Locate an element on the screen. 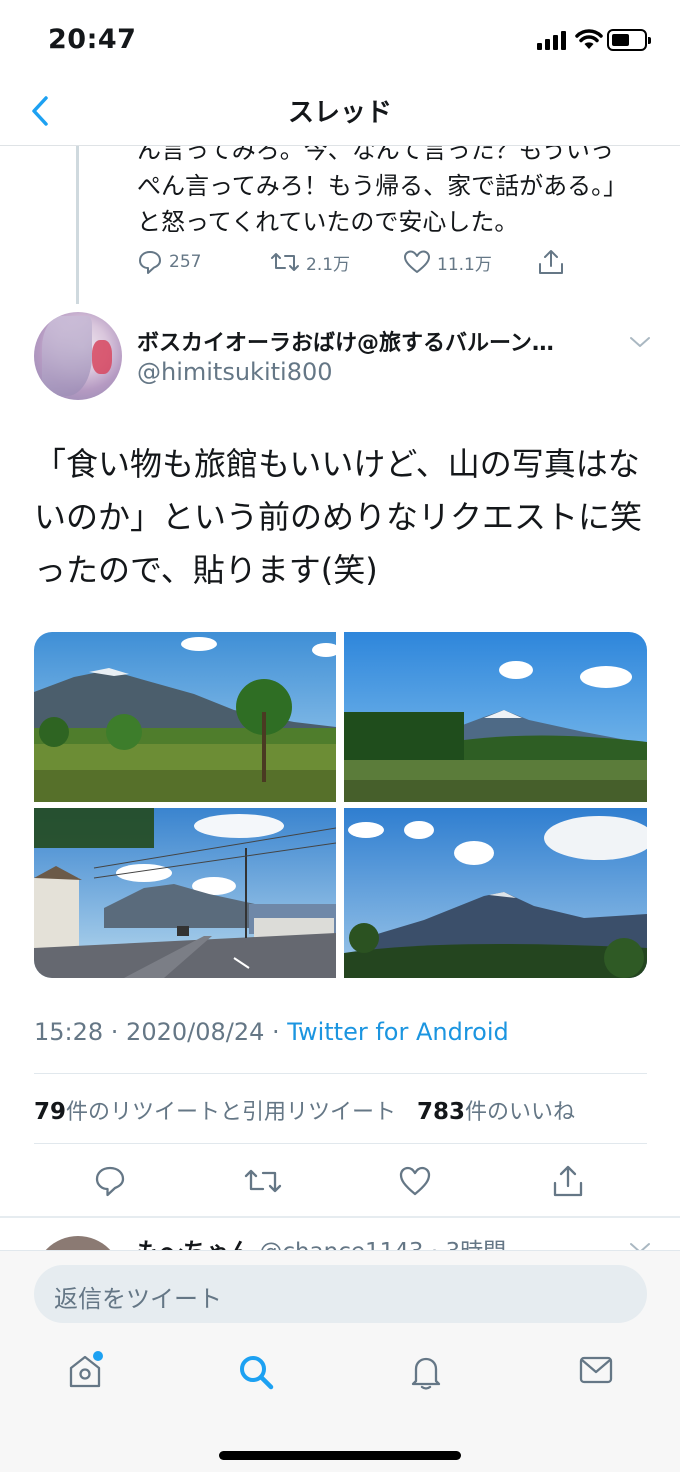 This screenshot has height=1472, width=680. like-stat: 783件のいいね is located at coordinates (496, 1112).